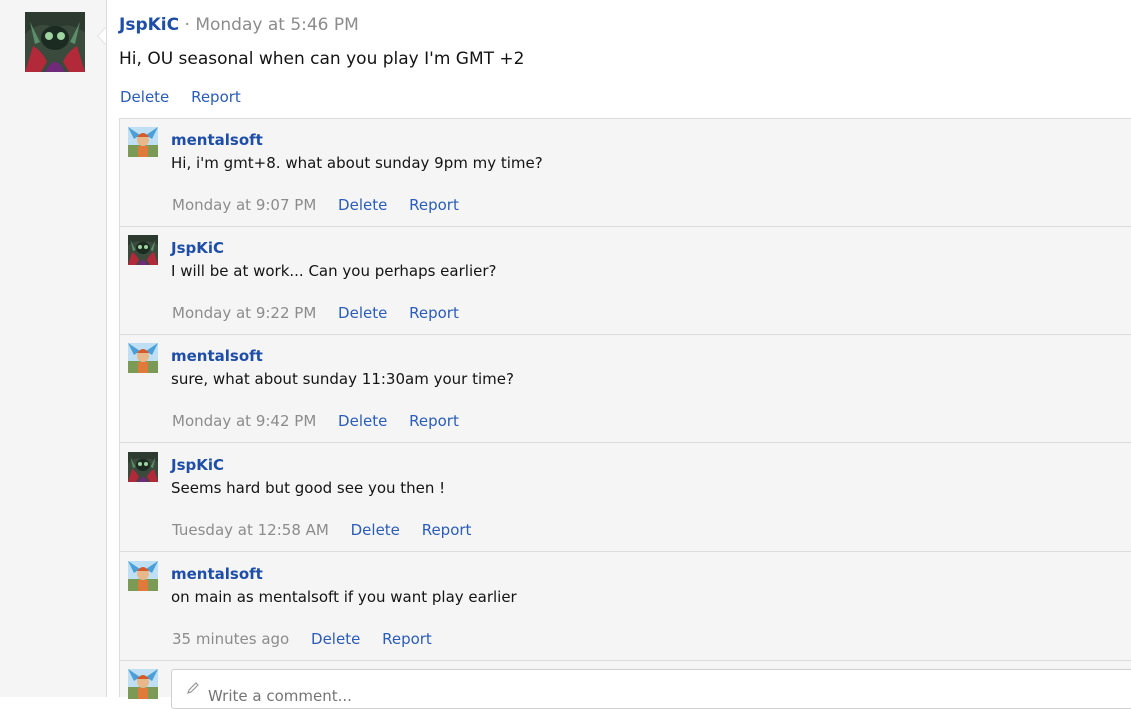 This screenshot has height=709, width=1131. Describe the element at coordinates (193, 688) in the screenshot. I see `pencil-icon` at that location.